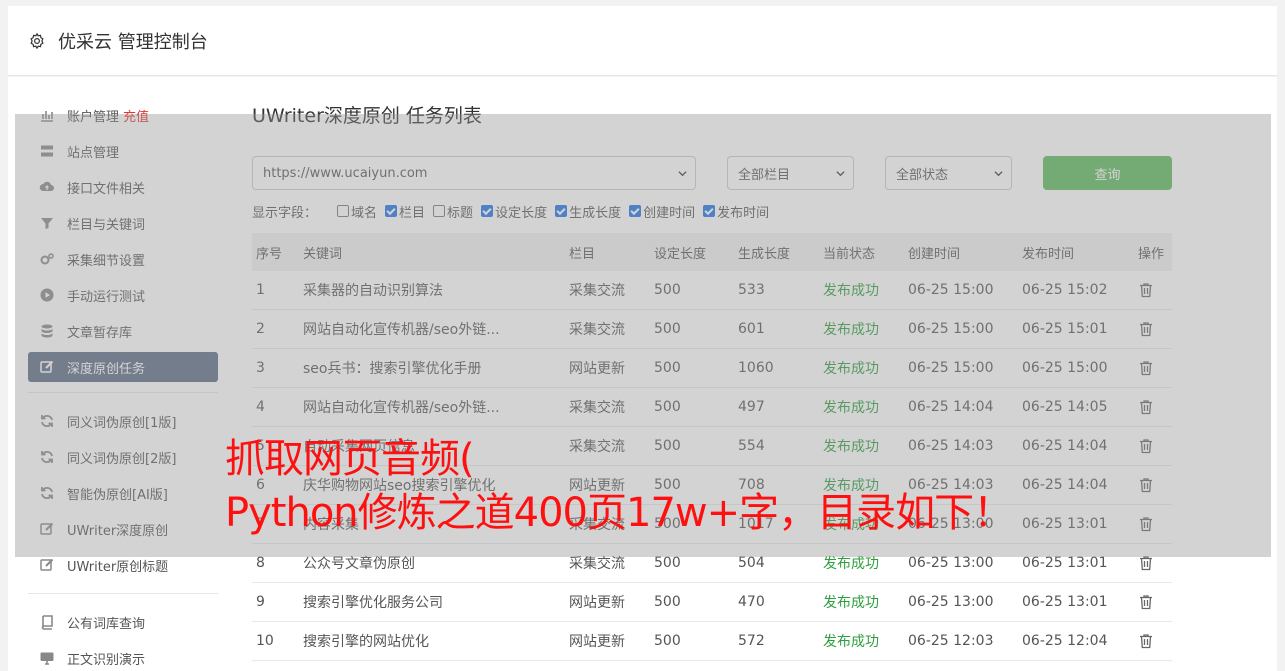  I want to click on display-fields: 显示字段： 域名 栏目 标题 设定长度 生成长度 创建时间 发布时间, so click(514, 211).